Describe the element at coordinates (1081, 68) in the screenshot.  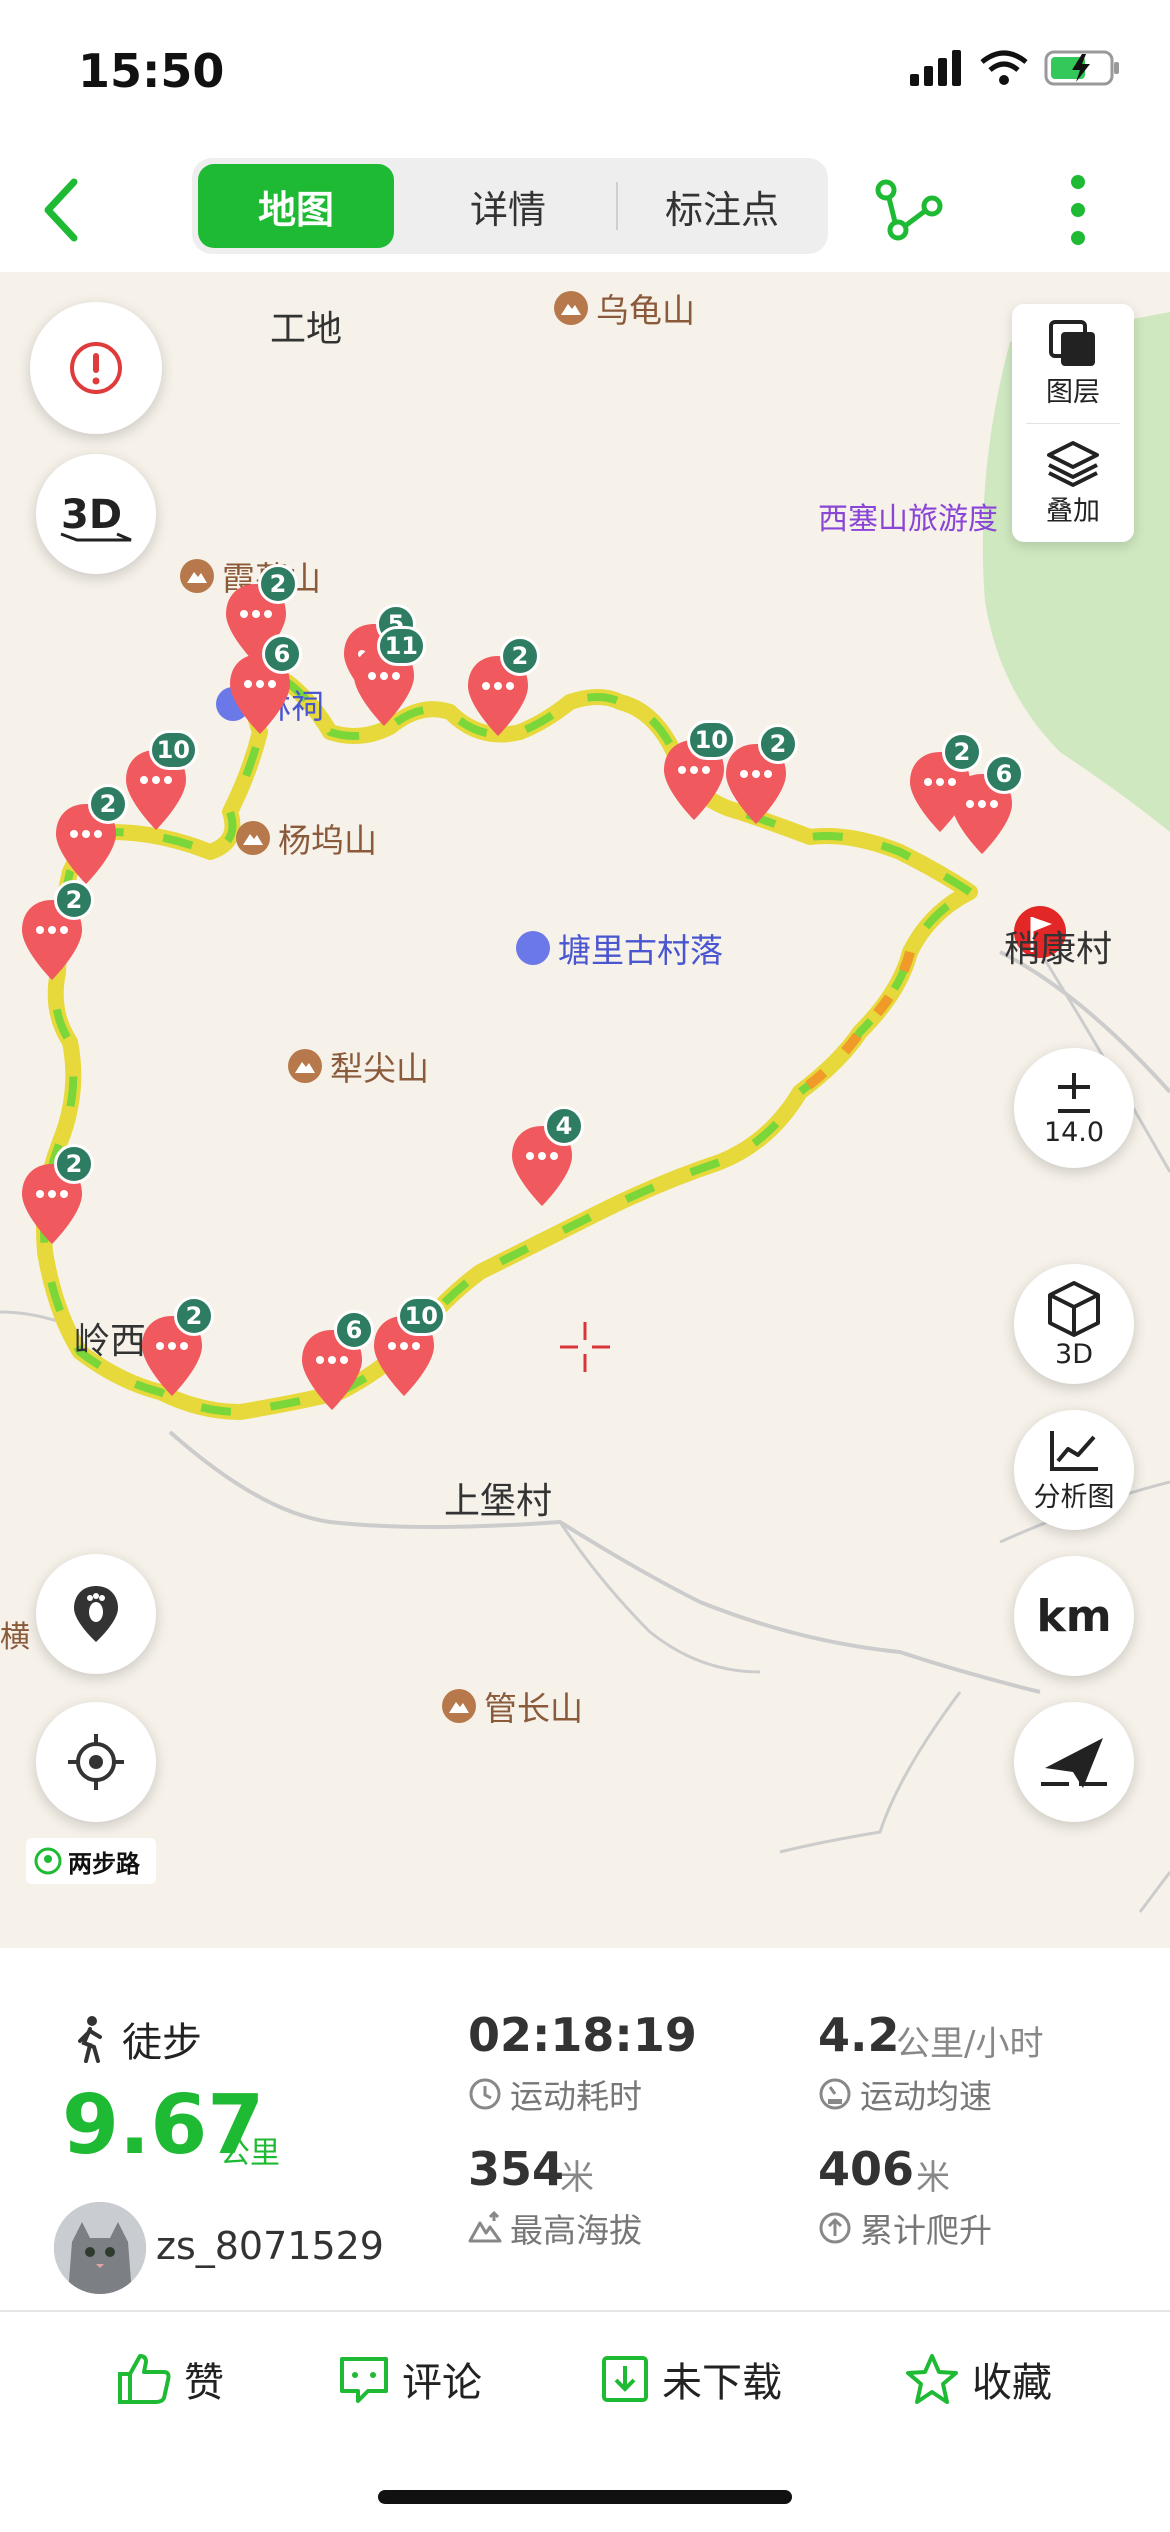
I see `battery-icon` at that location.